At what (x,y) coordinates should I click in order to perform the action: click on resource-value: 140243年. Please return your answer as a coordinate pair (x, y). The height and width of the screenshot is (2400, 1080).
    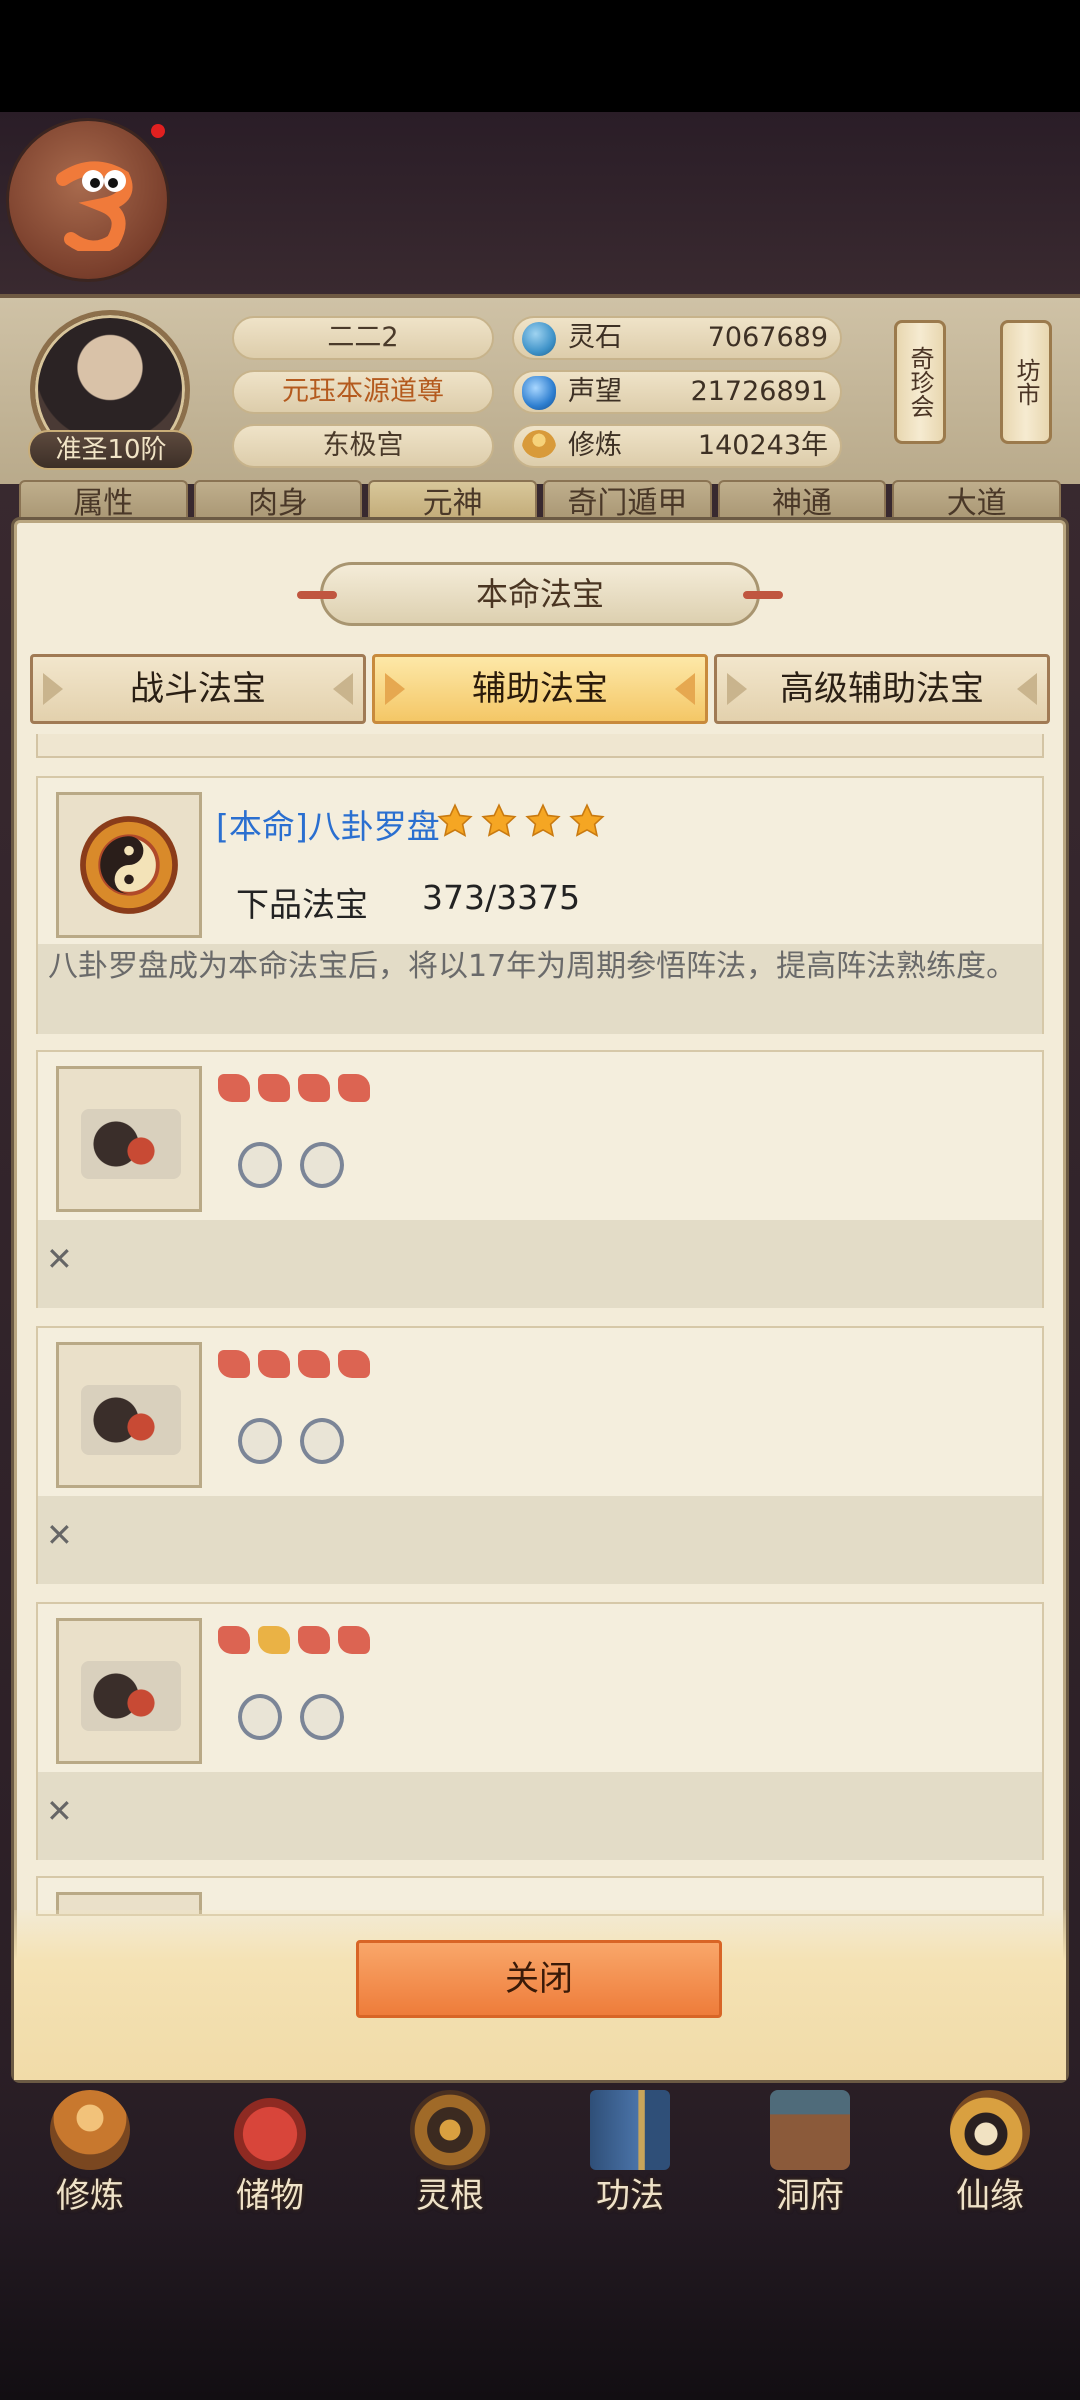
    Looking at the image, I should click on (762, 445).